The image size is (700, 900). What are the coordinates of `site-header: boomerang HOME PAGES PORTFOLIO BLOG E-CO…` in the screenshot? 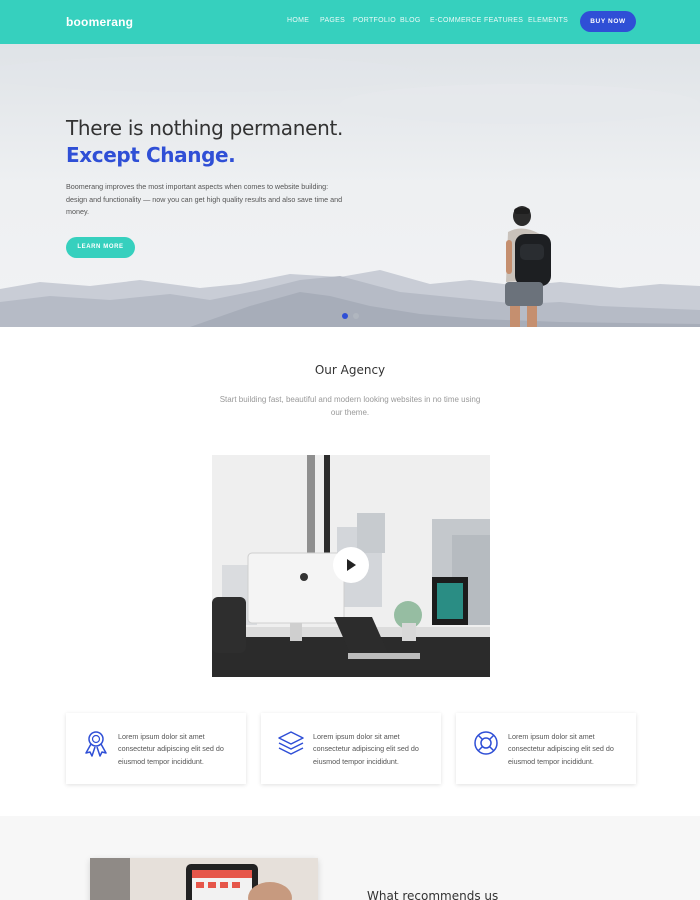 It's located at (350, 22).